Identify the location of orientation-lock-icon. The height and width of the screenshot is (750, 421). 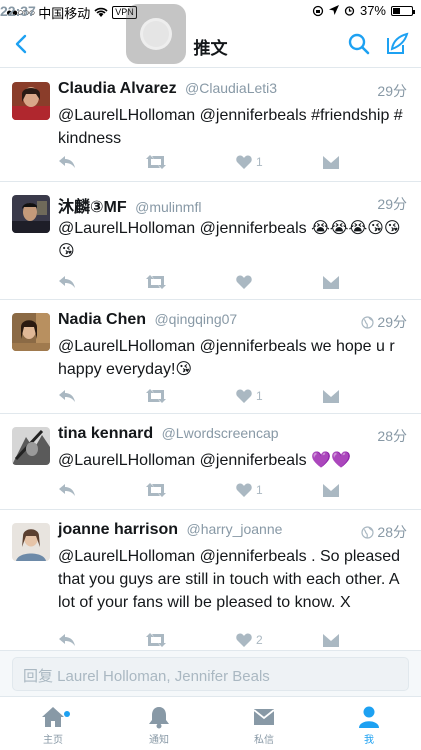
(318, 10).